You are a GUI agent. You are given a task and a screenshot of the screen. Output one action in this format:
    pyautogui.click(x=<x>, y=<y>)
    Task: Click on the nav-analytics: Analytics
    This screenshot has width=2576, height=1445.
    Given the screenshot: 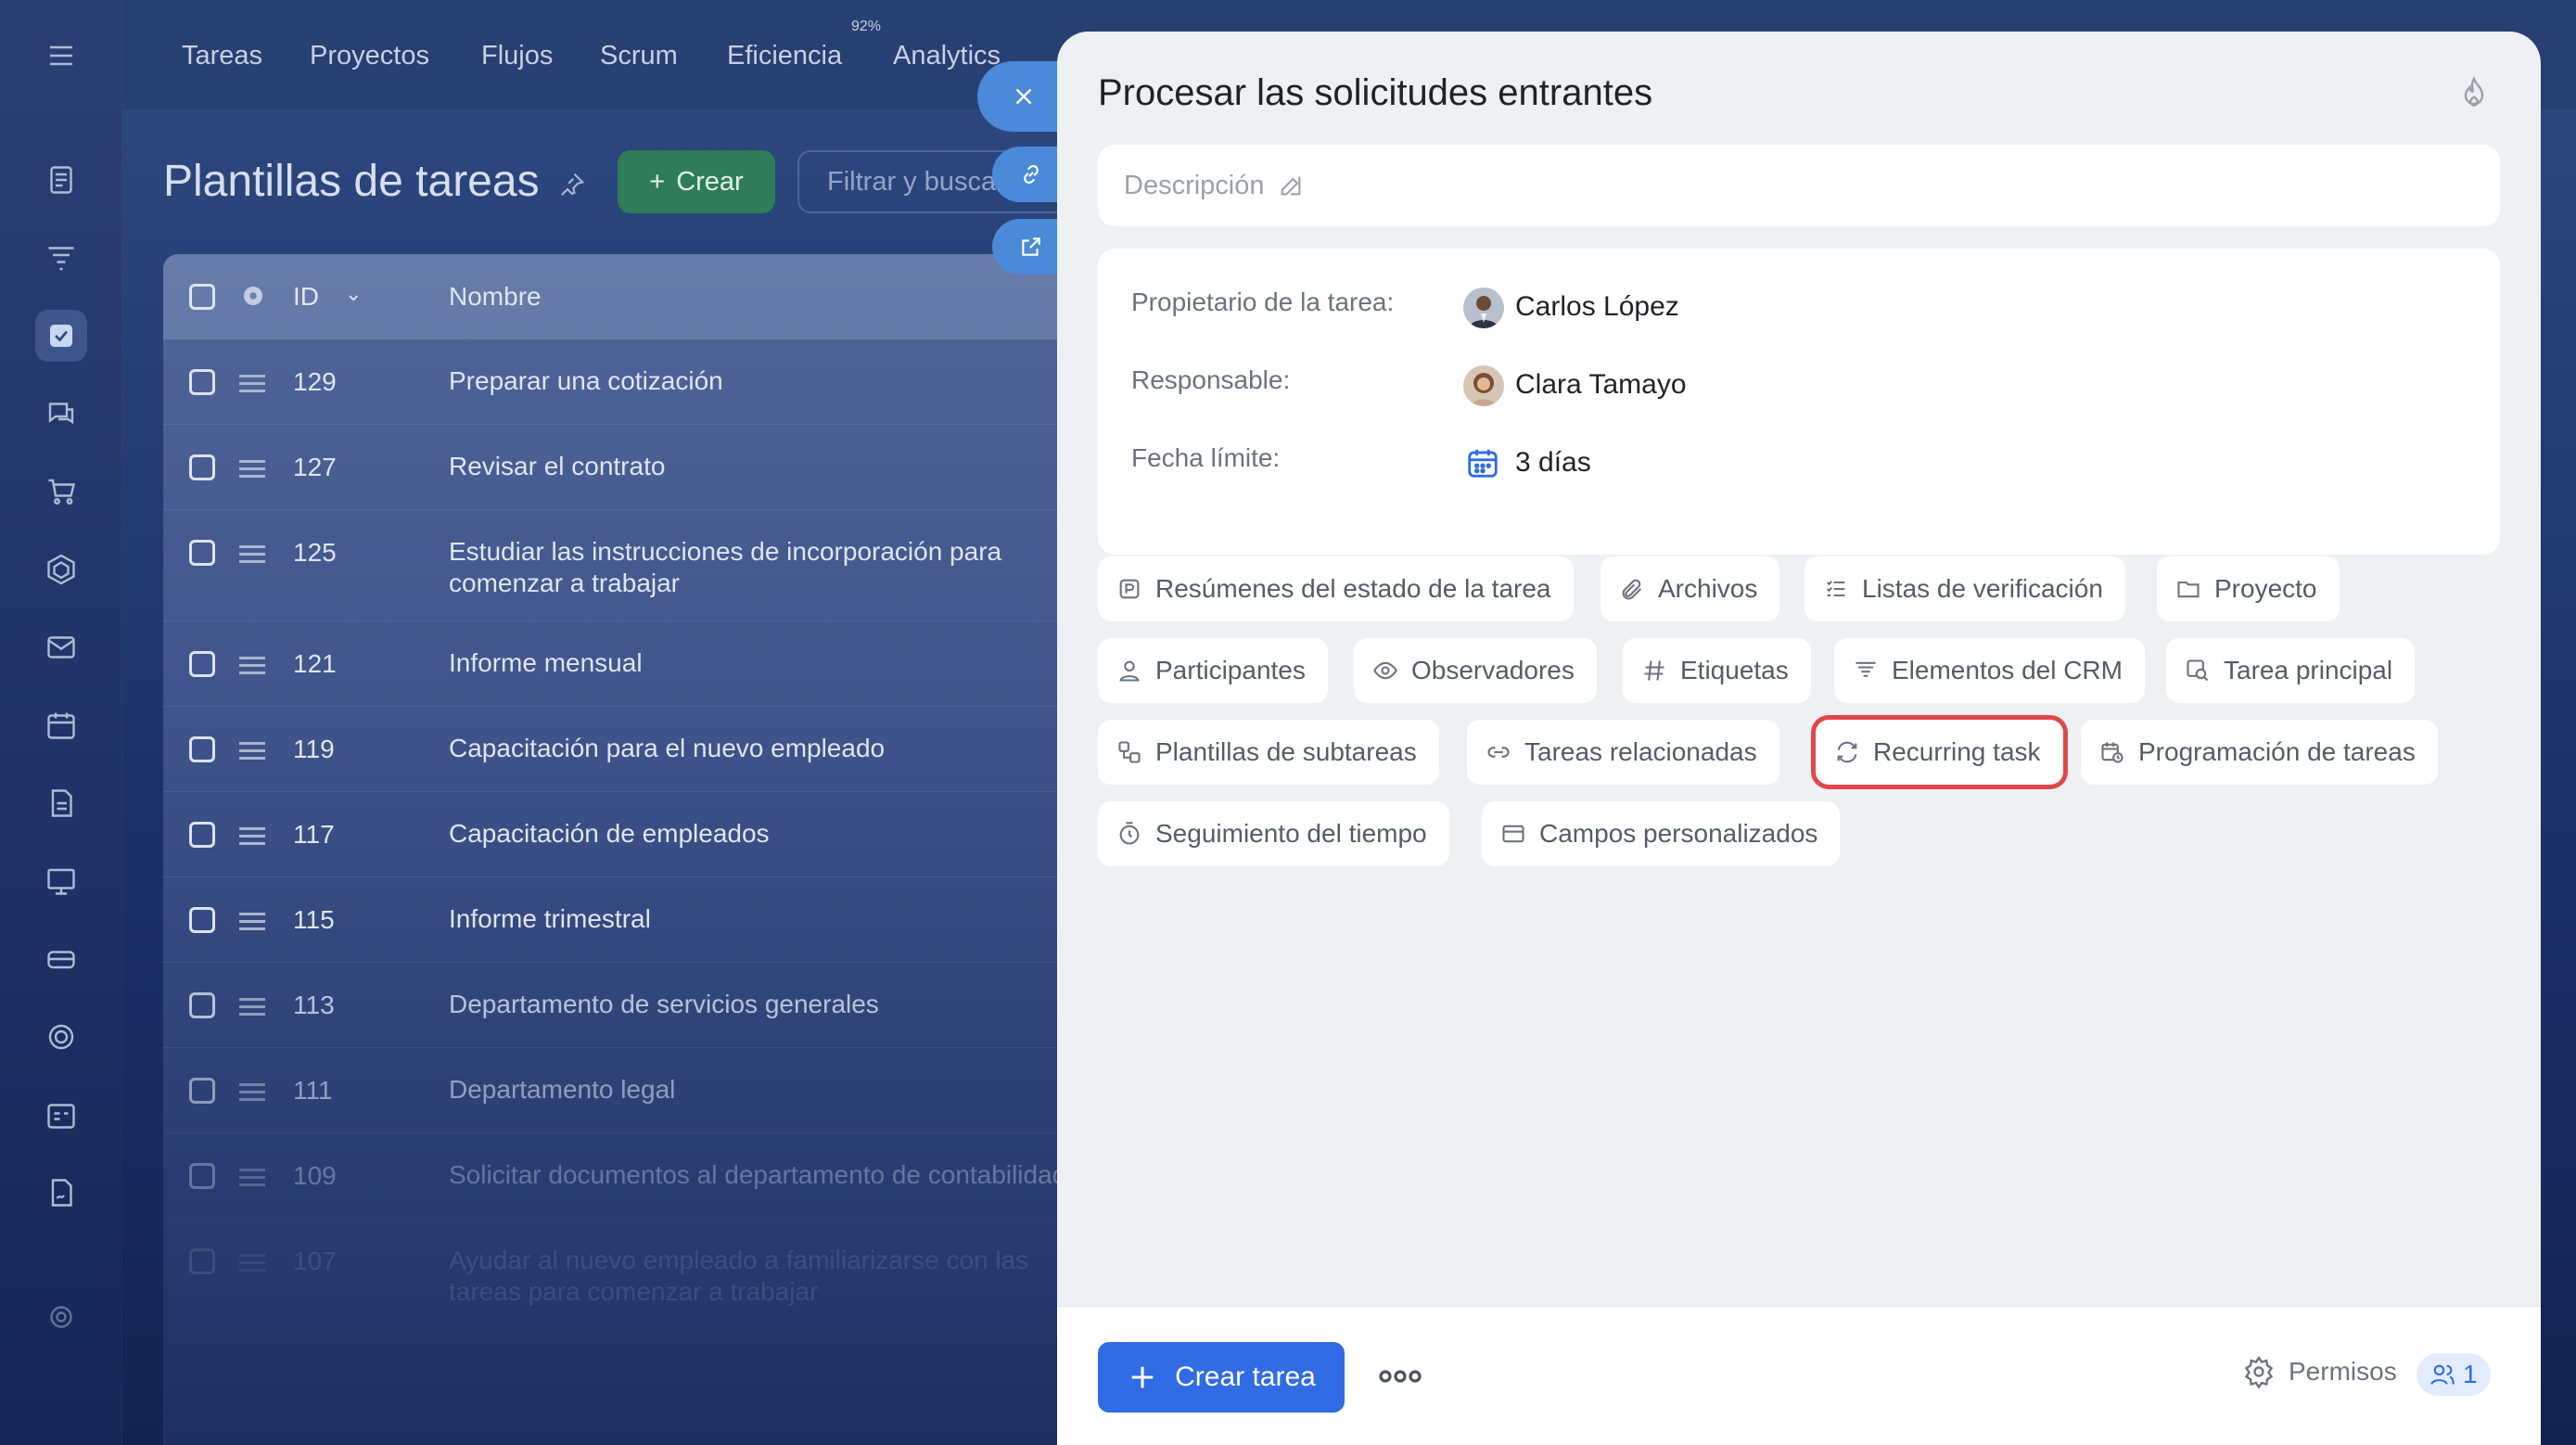 What is the action you would take?
    pyautogui.click(x=947, y=56)
    